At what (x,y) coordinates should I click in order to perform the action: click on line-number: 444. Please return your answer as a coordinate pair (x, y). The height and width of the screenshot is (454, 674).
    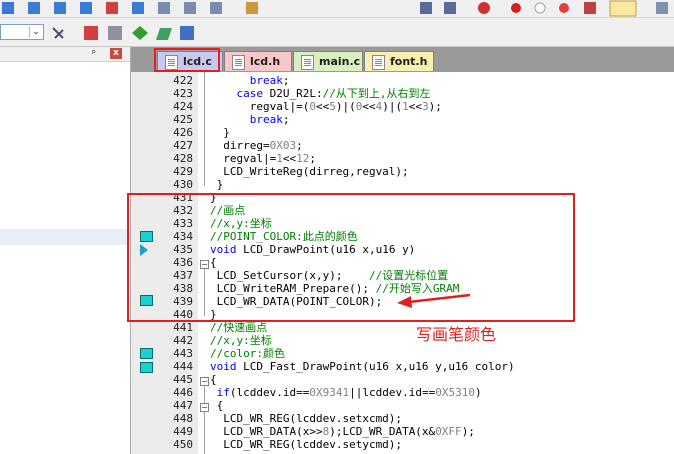
    Looking at the image, I should click on (183, 366).